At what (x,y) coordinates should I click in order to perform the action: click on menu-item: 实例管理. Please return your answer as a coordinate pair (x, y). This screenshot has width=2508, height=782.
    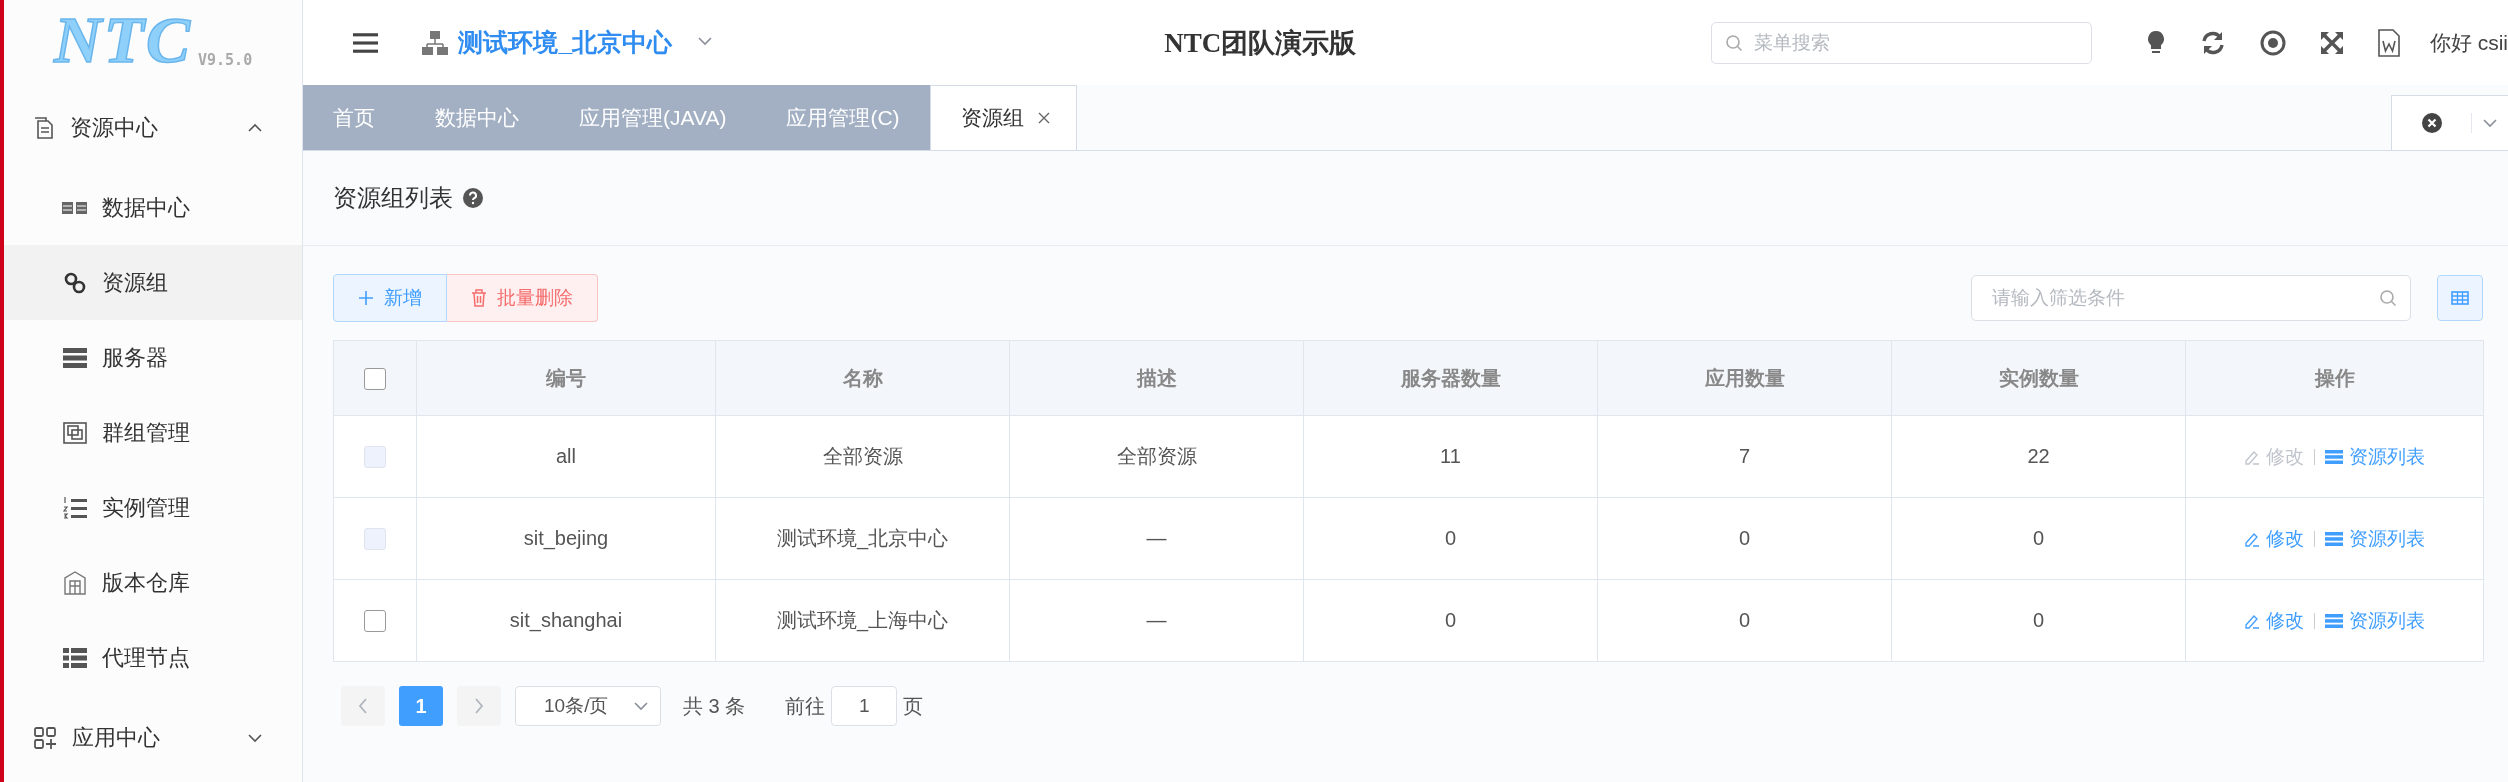
    Looking at the image, I should click on (153, 507).